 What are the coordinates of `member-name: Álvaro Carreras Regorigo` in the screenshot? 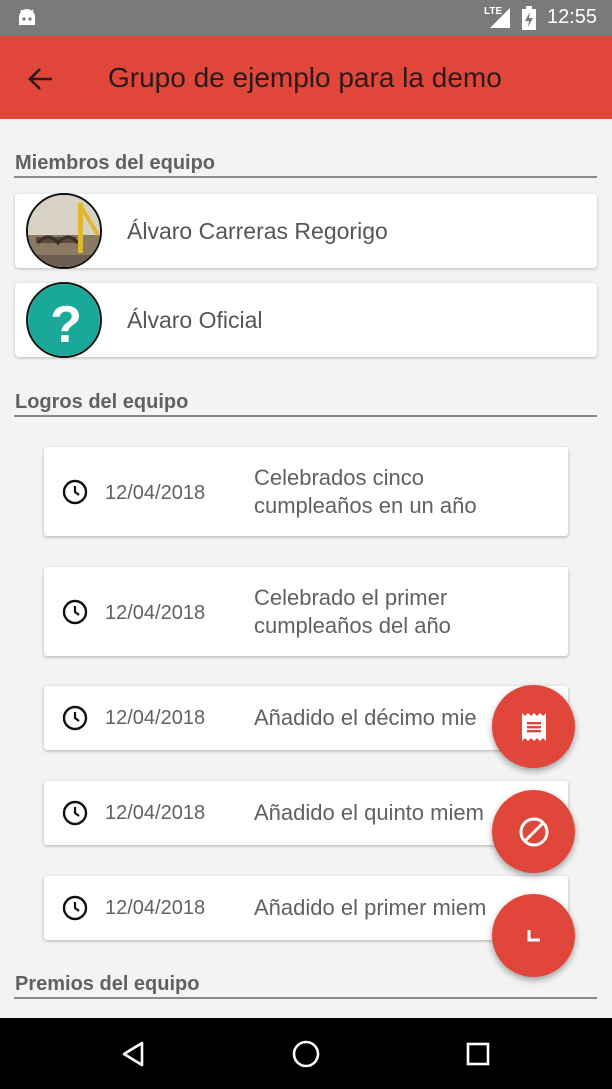 It's located at (257, 231).